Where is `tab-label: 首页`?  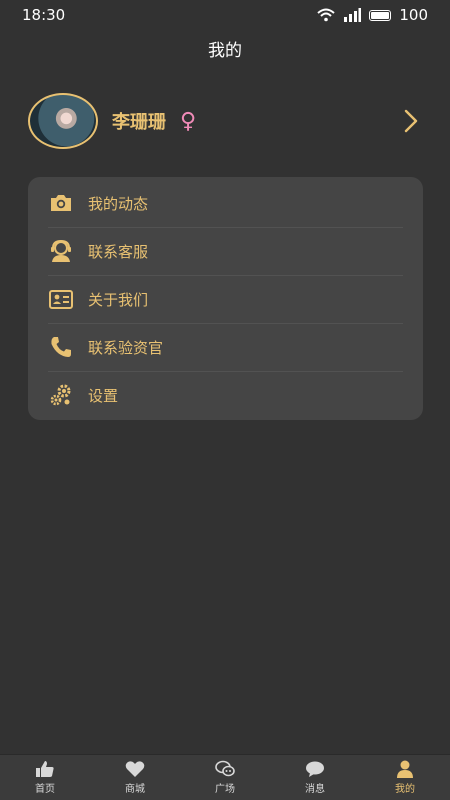 tab-label: 首页 is located at coordinates (45, 789).